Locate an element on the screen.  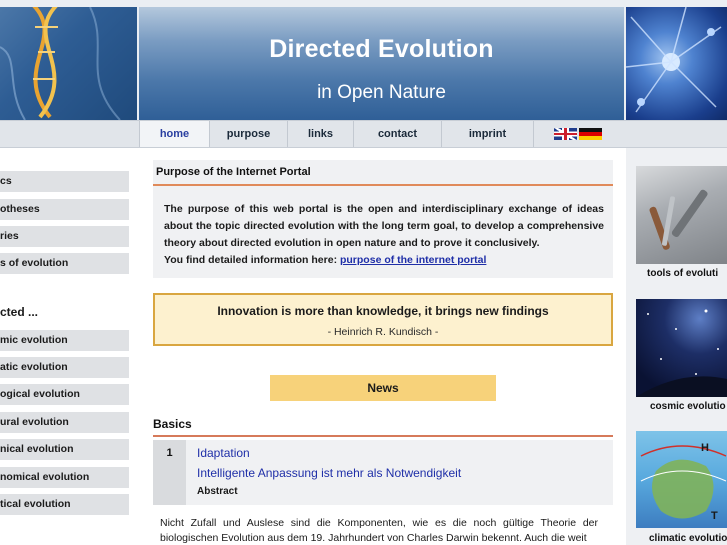
neuron-banner-image is located at coordinates (676, 63).